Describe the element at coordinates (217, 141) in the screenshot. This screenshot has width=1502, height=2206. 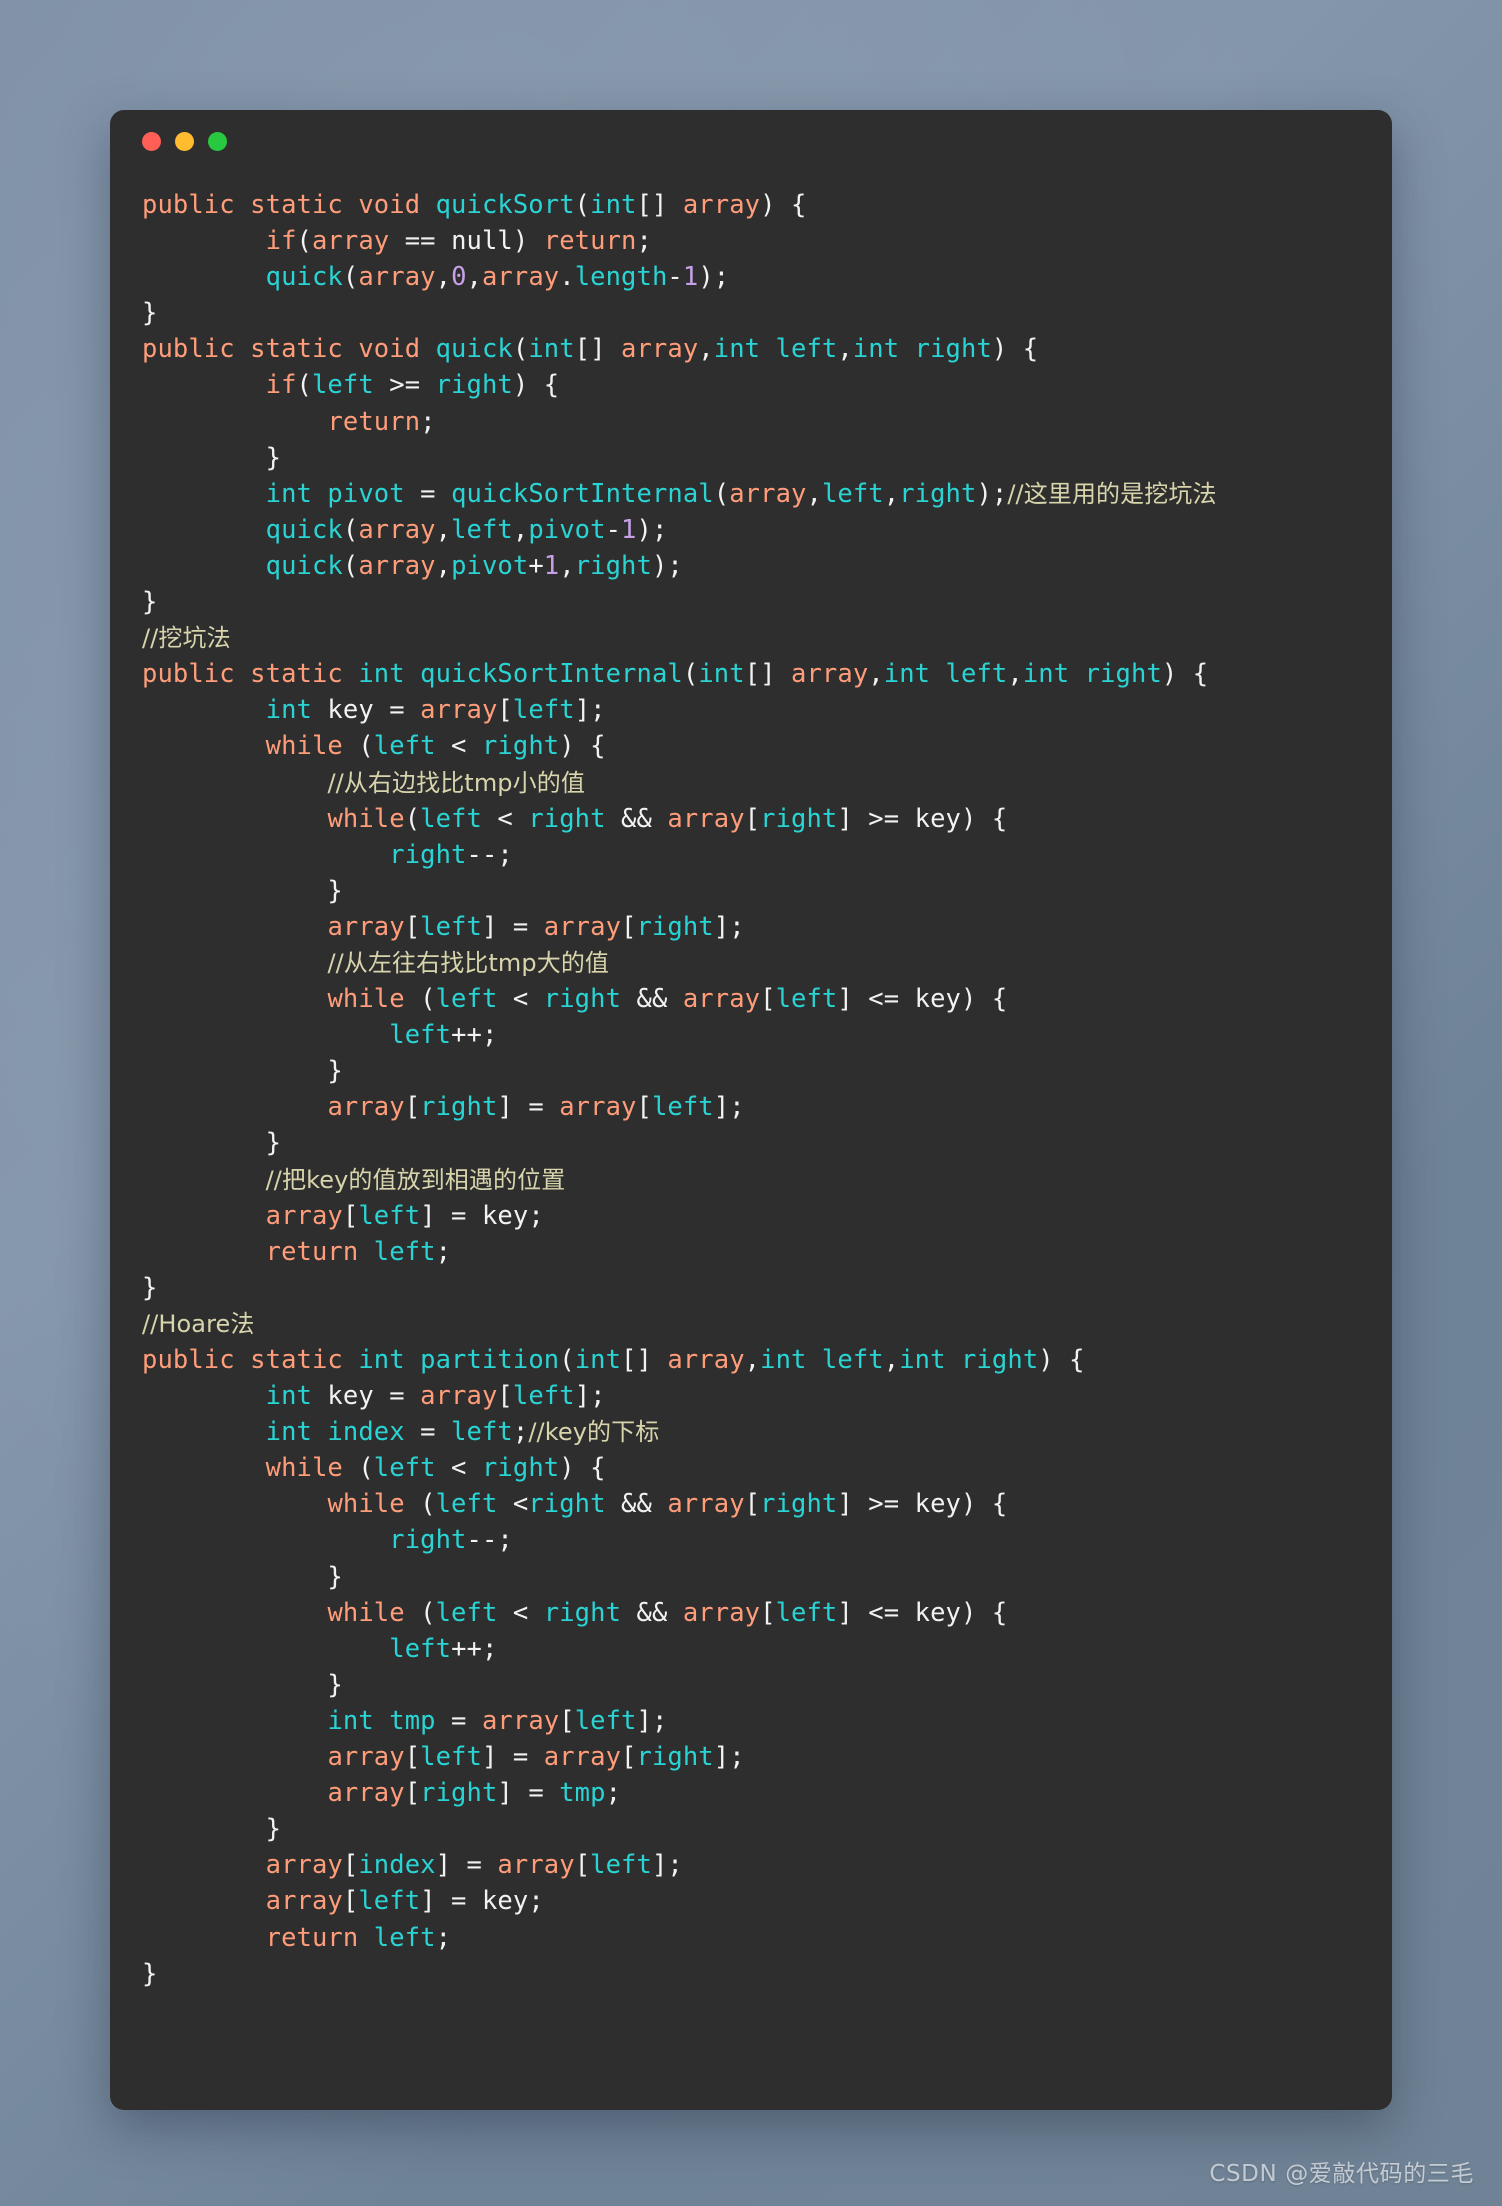
I see `maximize-button` at that location.